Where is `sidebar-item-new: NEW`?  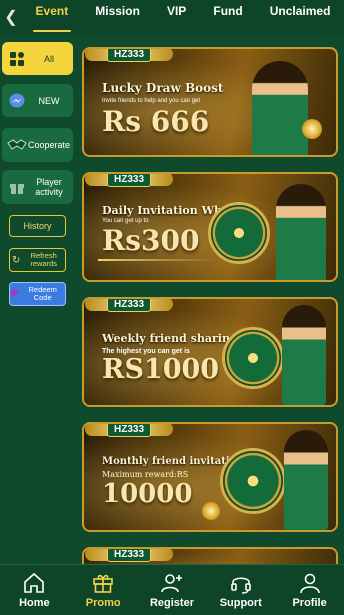 sidebar-item-new: NEW is located at coordinates (37, 100).